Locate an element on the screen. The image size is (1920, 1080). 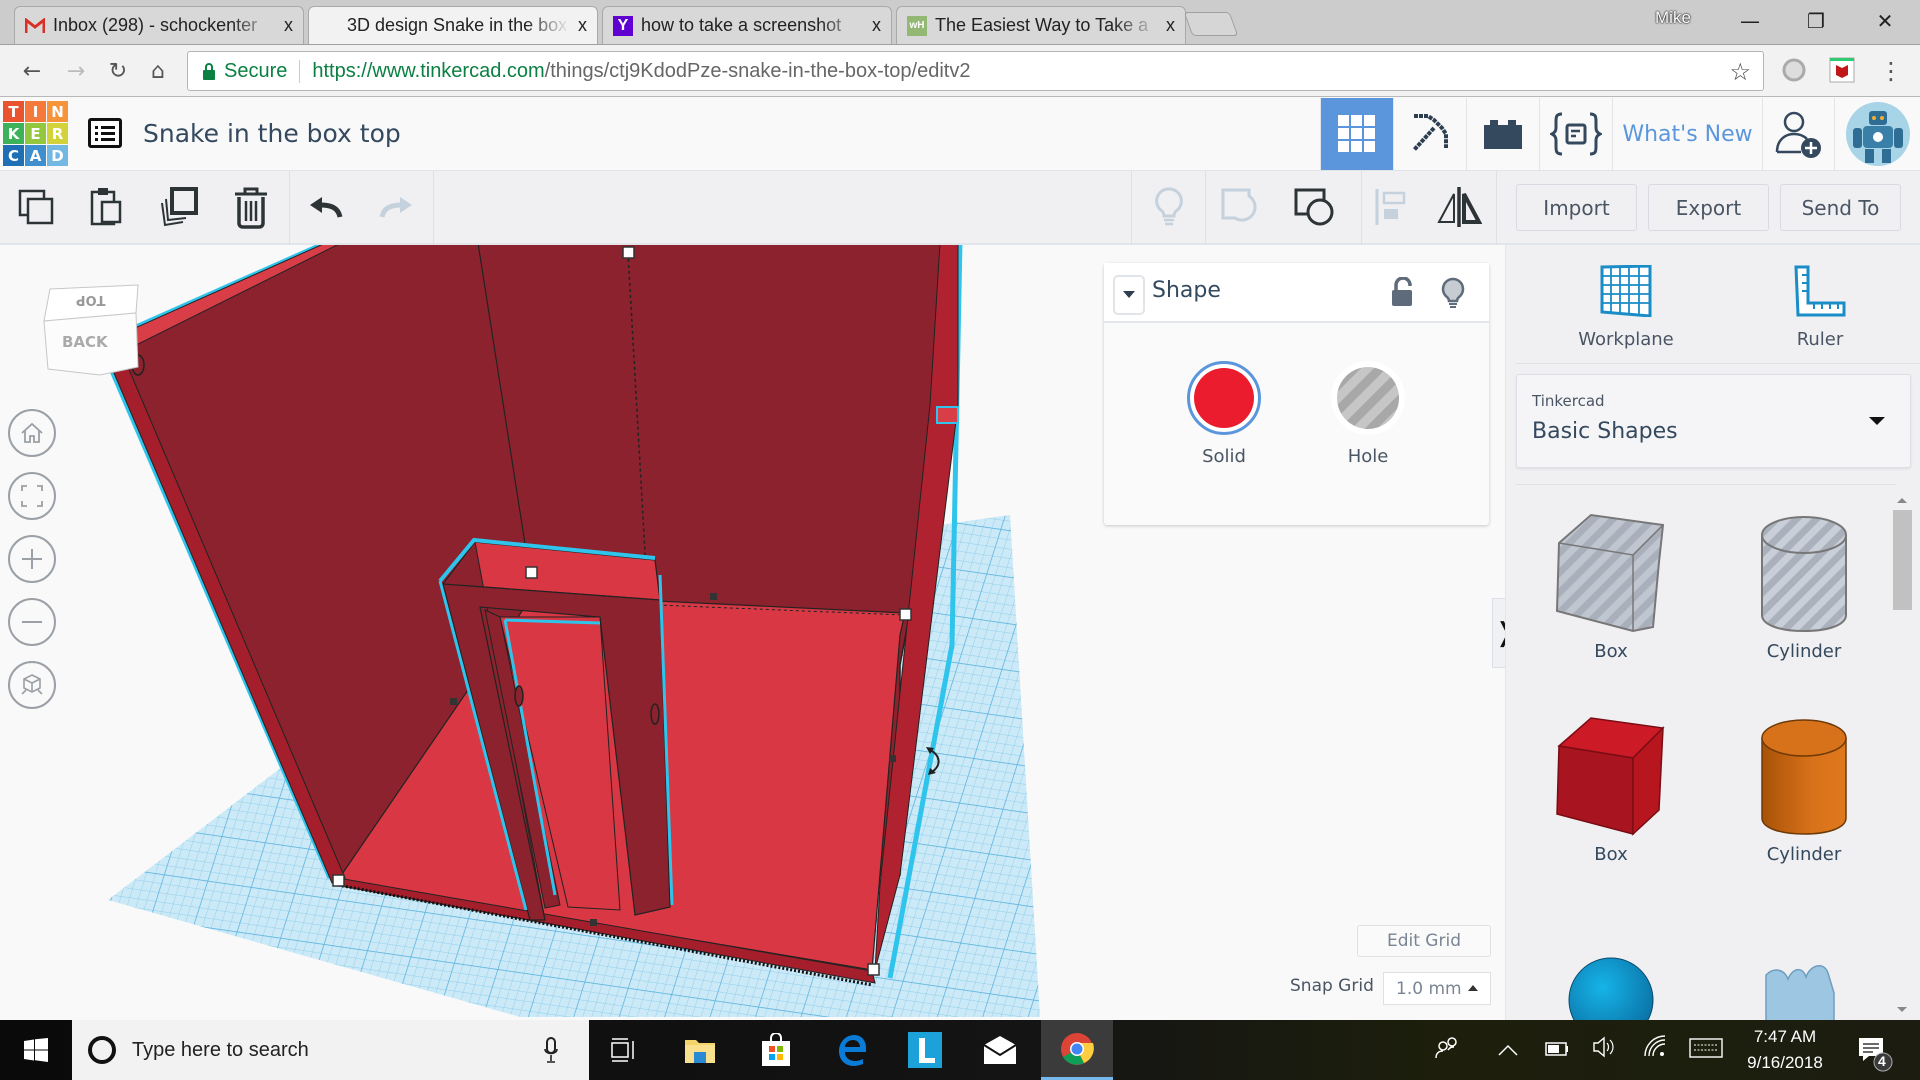
start-button is located at coordinates (36, 1050).